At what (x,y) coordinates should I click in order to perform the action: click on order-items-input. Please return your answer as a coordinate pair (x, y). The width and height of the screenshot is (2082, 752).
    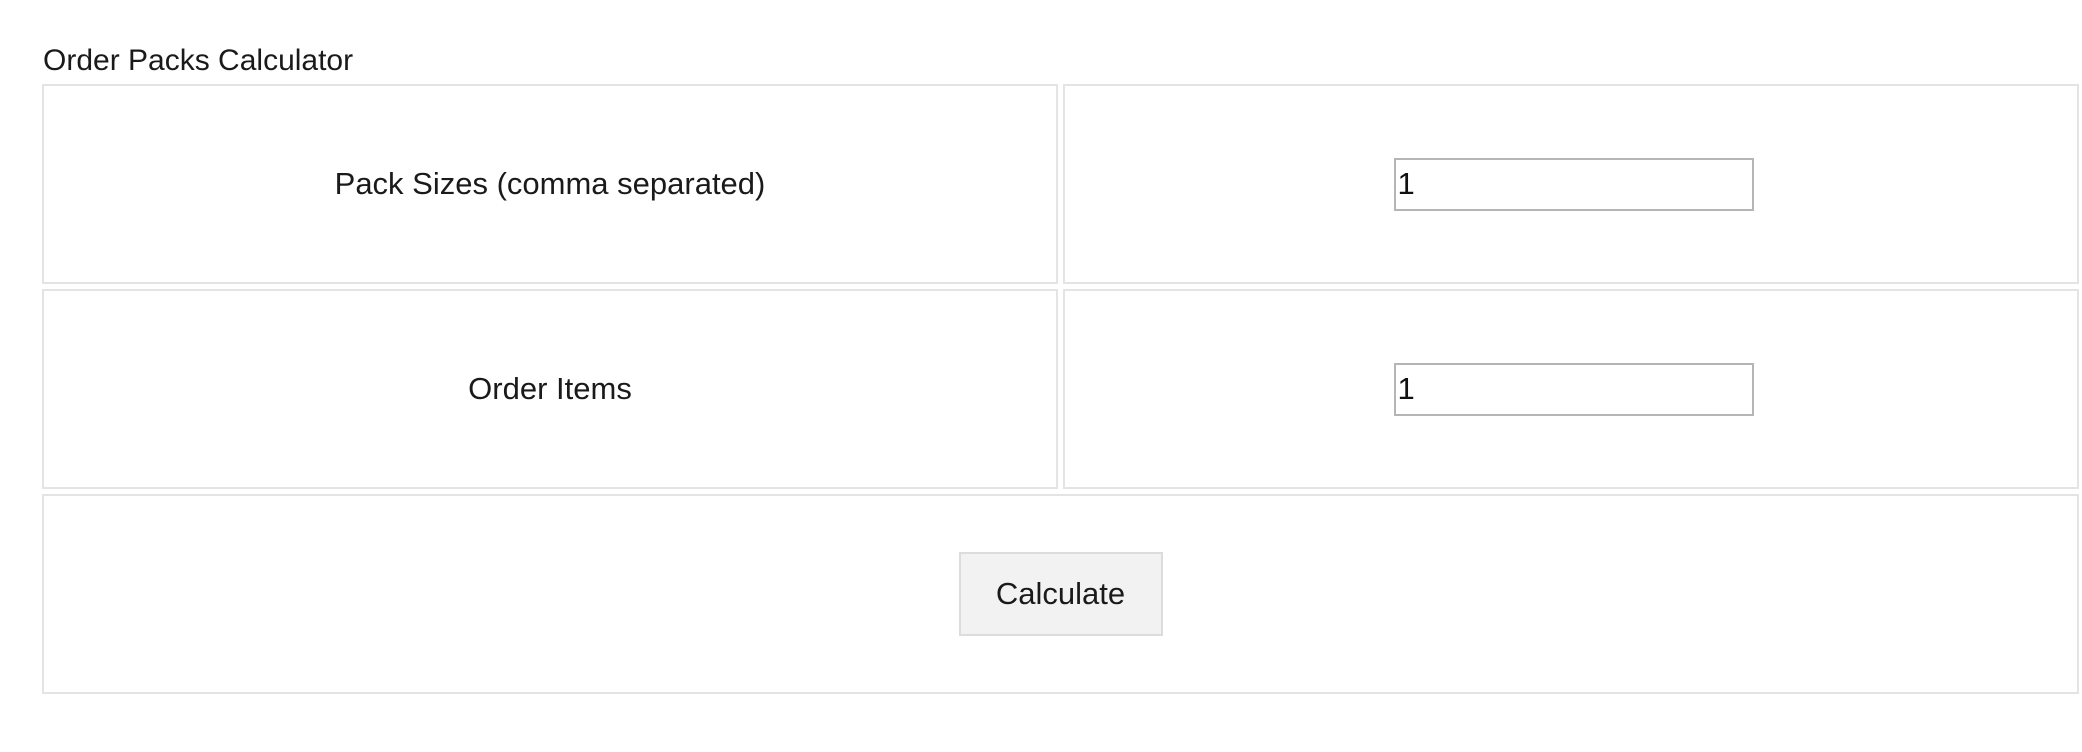
    Looking at the image, I should click on (1573, 389).